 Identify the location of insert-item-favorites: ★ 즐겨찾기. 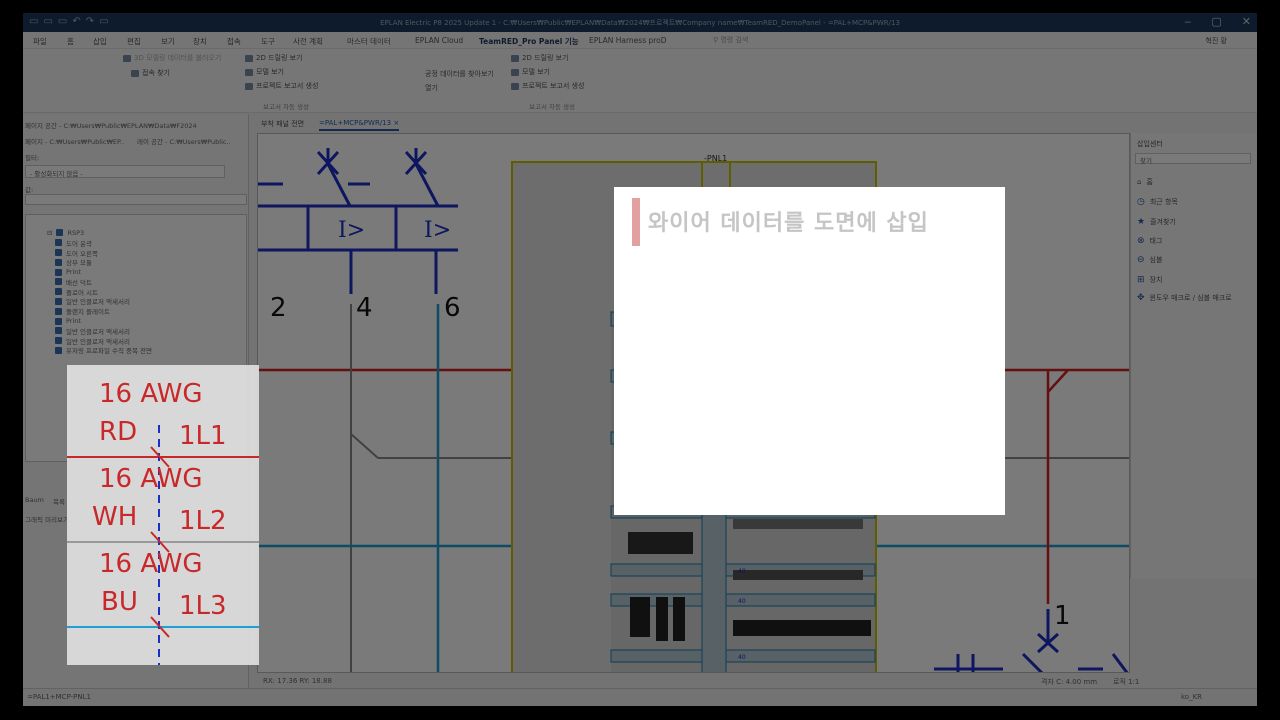
(1156, 222).